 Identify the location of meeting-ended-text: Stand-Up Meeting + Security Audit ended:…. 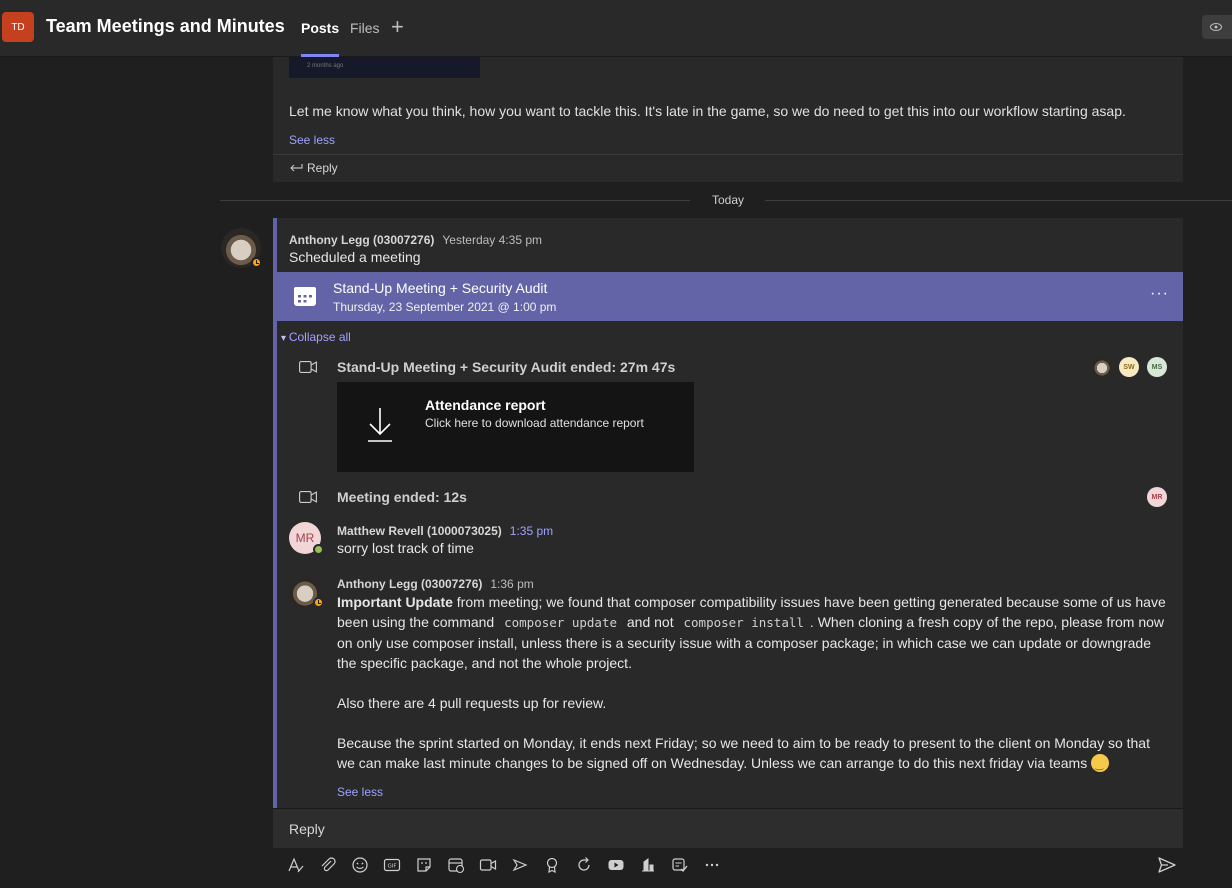
(506, 367).